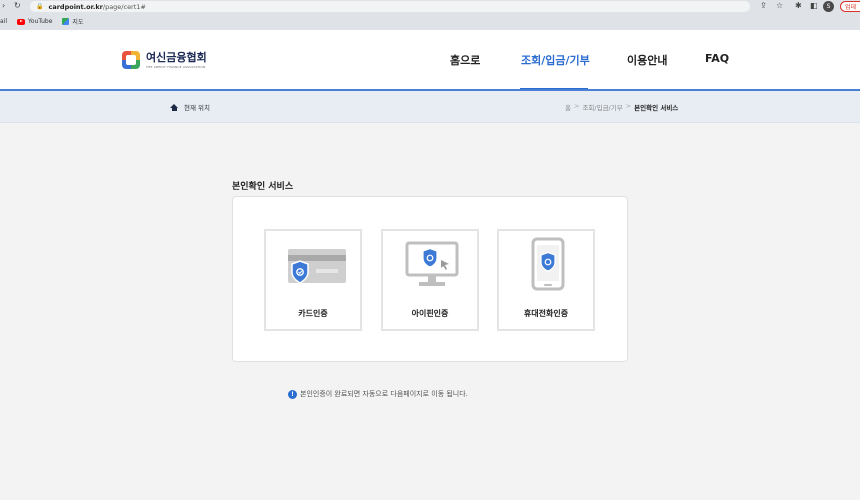 The height and width of the screenshot is (500, 860). What do you see at coordinates (292, 394) in the screenshot?
I see `info-icon: !` at bounding box center [292, 394].